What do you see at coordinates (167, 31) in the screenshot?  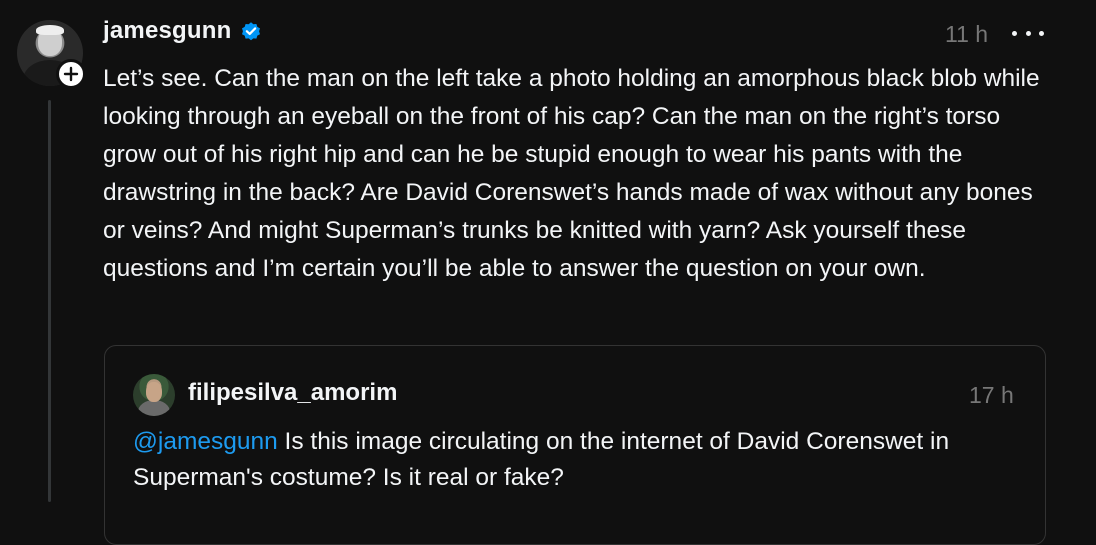 I see `author-username: jamesgunn` at bounding box center [167, 31].